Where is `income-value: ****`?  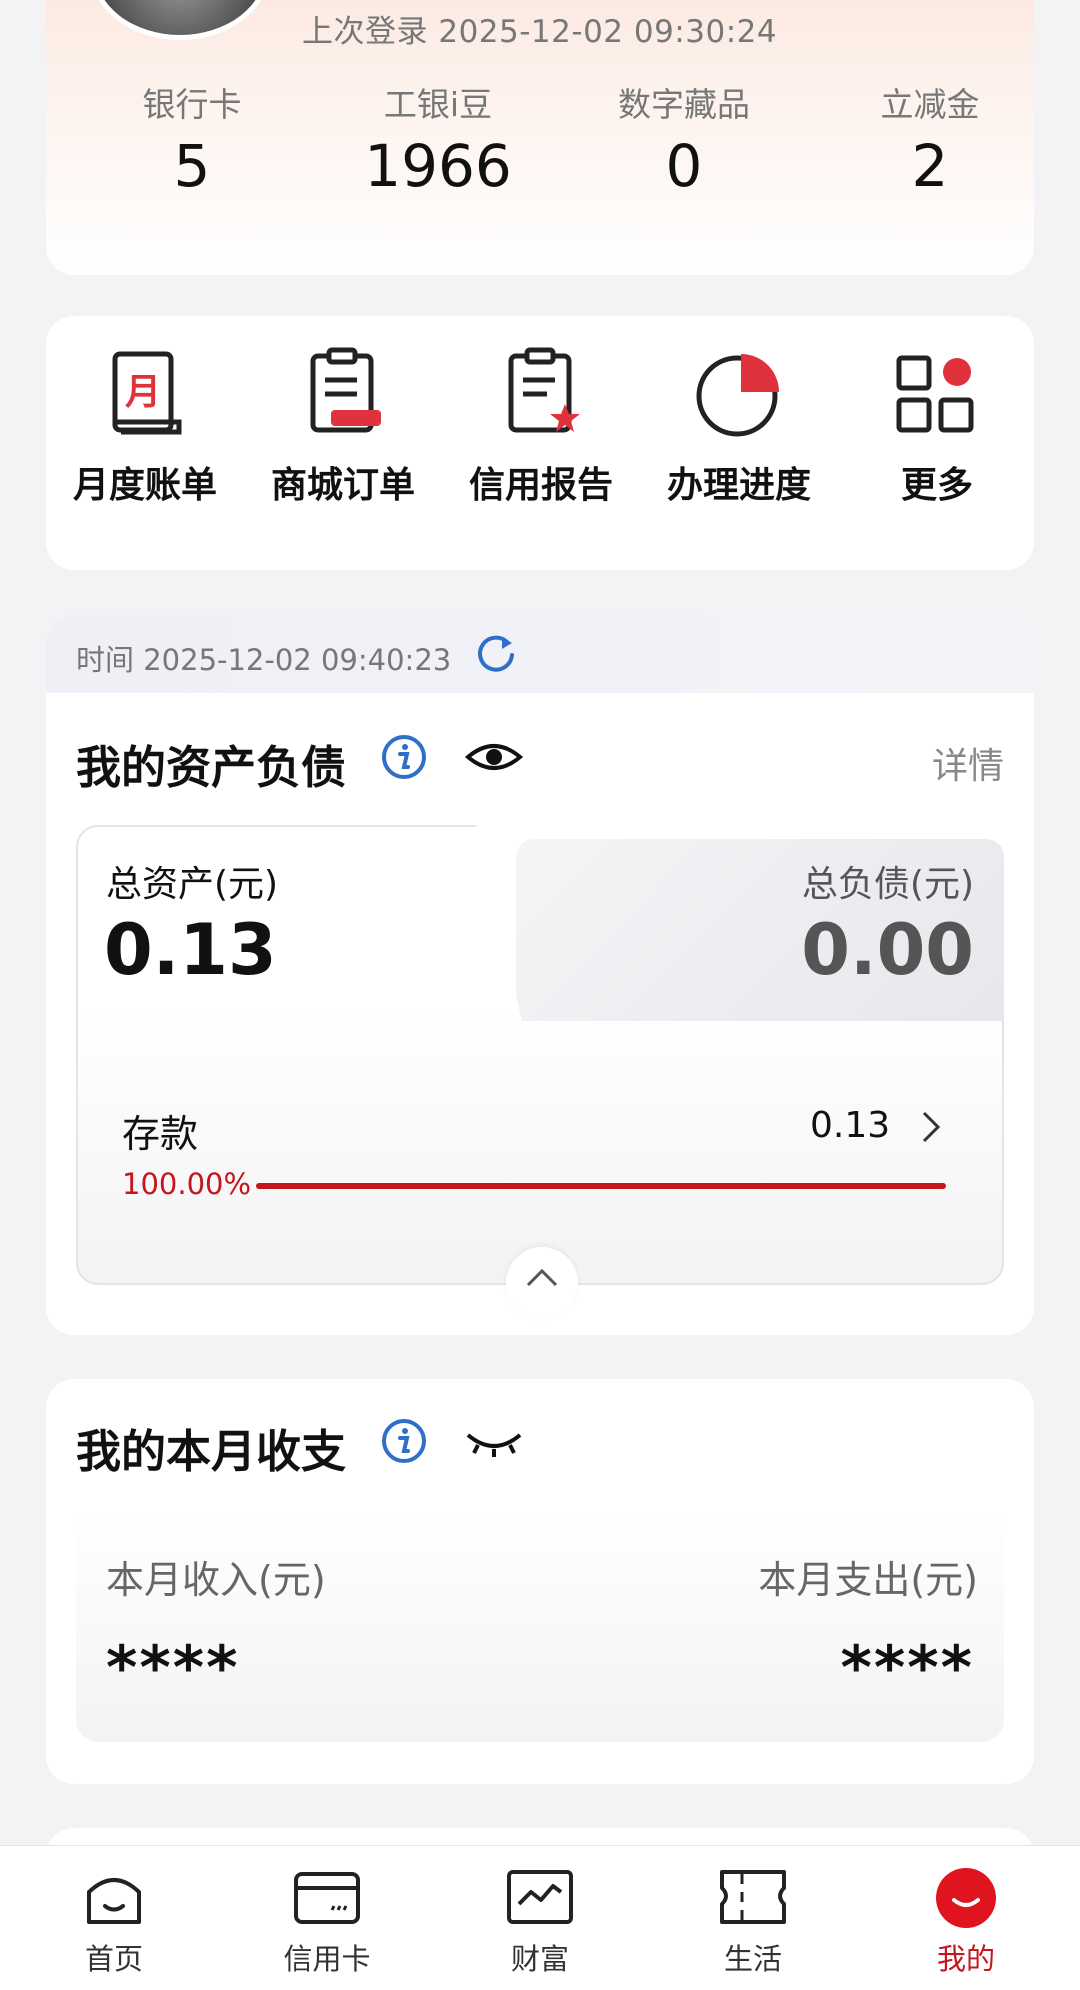 income-value: **** is located at coordinates (173, 1668).